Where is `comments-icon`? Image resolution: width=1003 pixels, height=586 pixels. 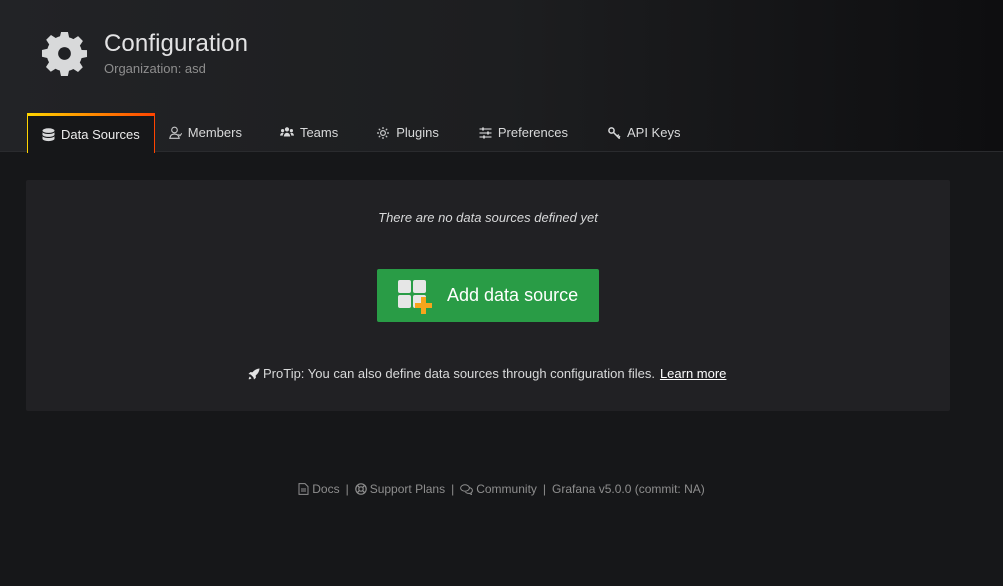 comments-icon is located at coordinates (467, 489).